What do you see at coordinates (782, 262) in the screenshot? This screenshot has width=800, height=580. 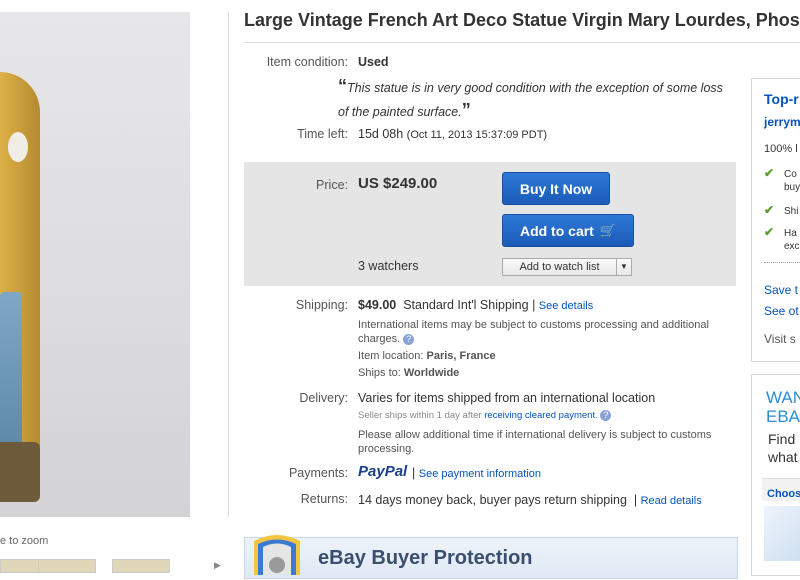 I see `panel-divider` at bounding box center [782, 262].